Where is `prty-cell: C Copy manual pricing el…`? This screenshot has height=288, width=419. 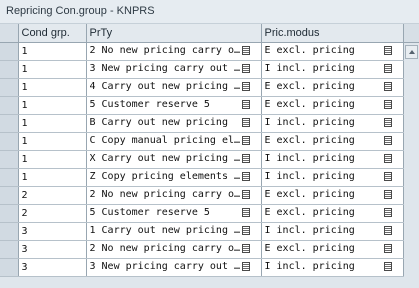
prty-cell: C Copy manual pricing el… is located at coordinates (174, 141).